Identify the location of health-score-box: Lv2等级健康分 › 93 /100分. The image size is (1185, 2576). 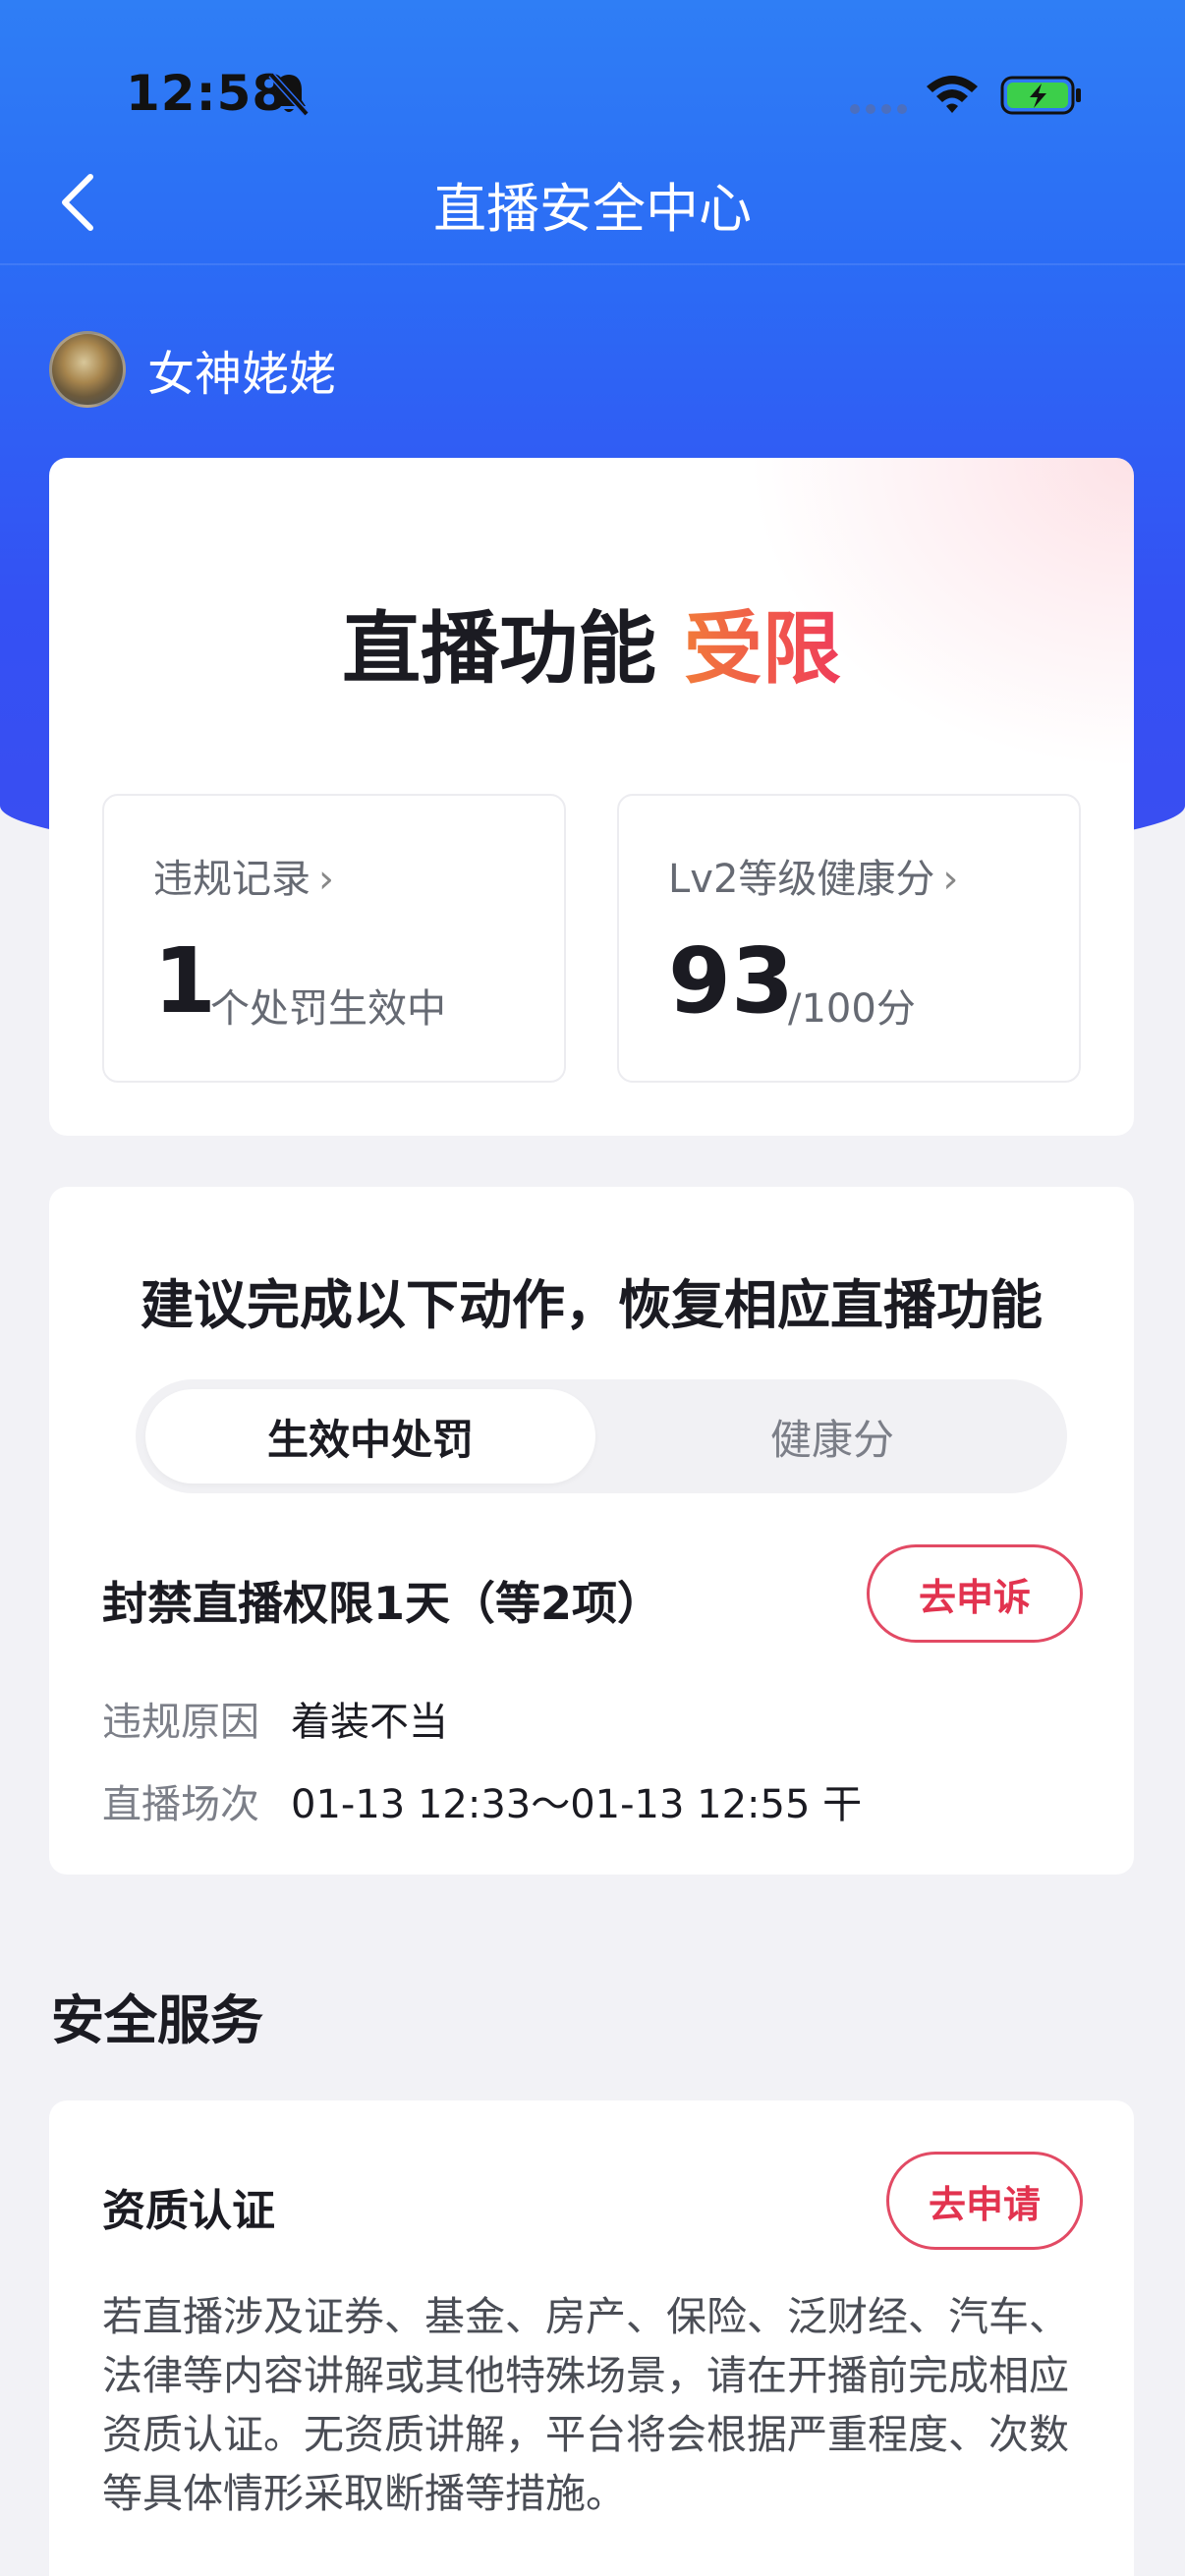
(849, 938).